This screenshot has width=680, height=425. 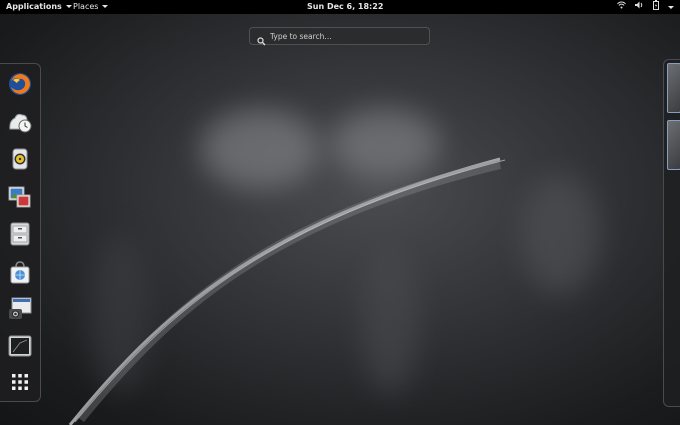 I want to click on terminal-icon, so click(x=20, y=346).